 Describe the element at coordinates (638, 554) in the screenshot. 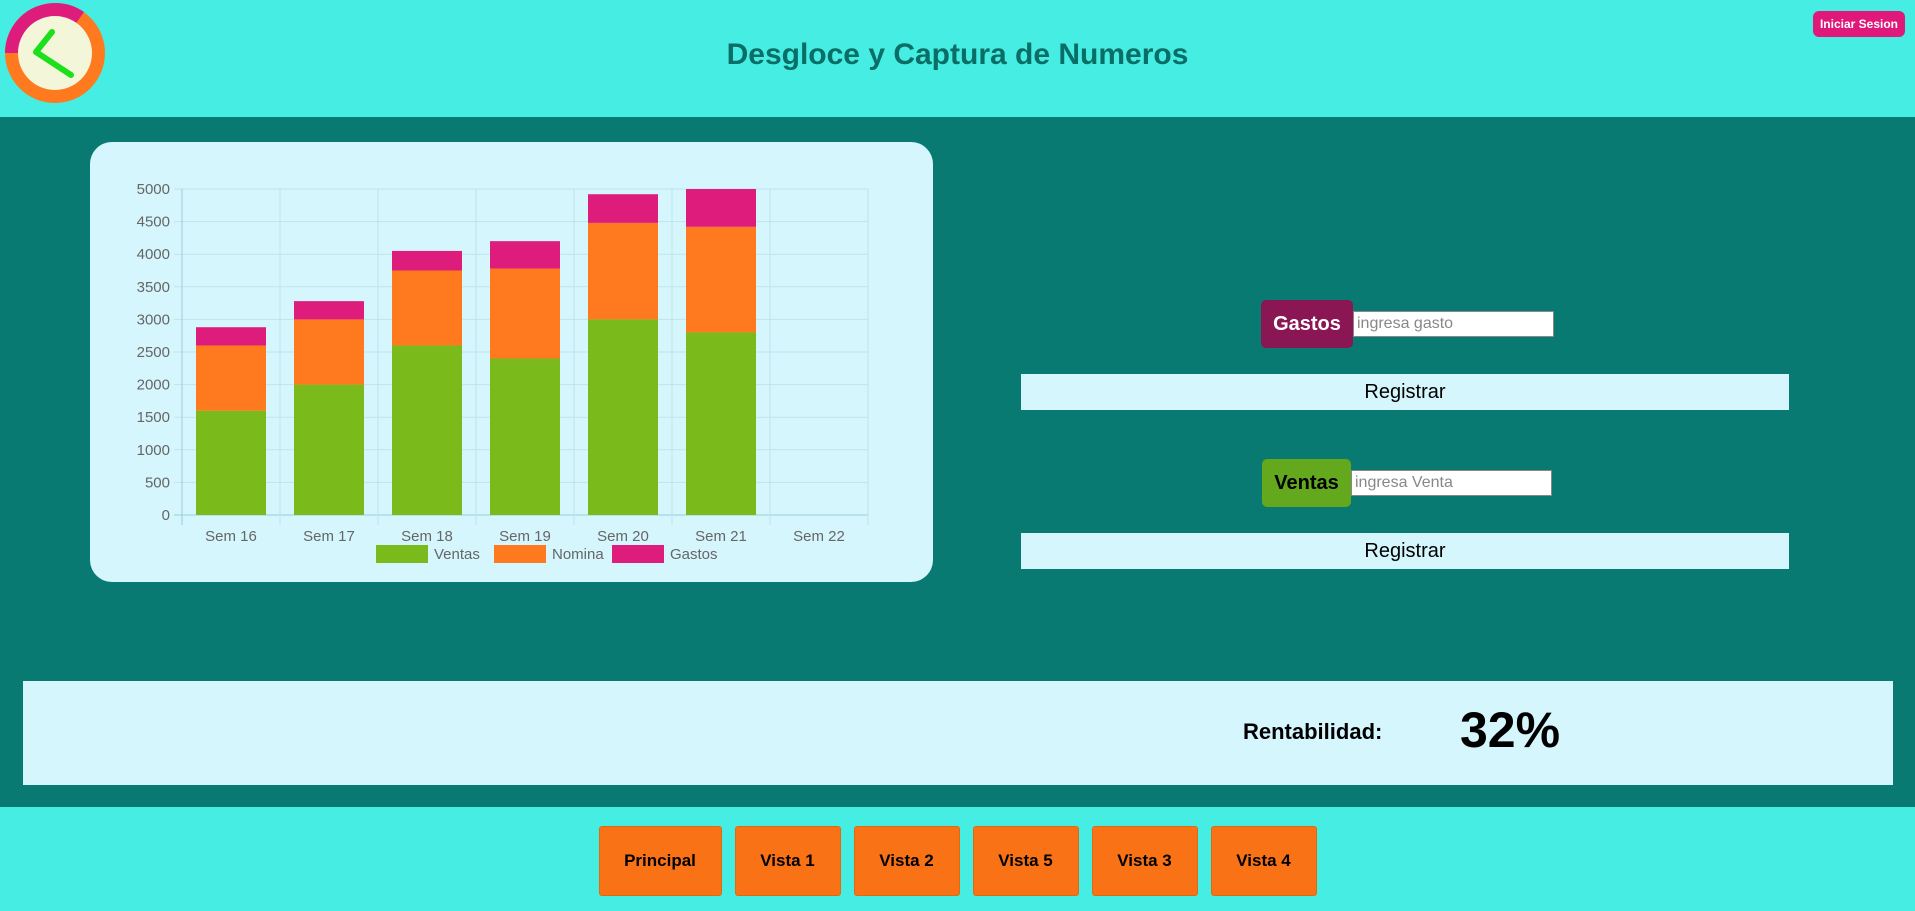

I see `legend-swatch-gastos` at that location.